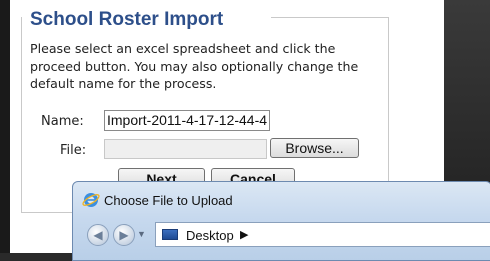  I want to click on chevron-right-icon: ▶, so click(244, 234).